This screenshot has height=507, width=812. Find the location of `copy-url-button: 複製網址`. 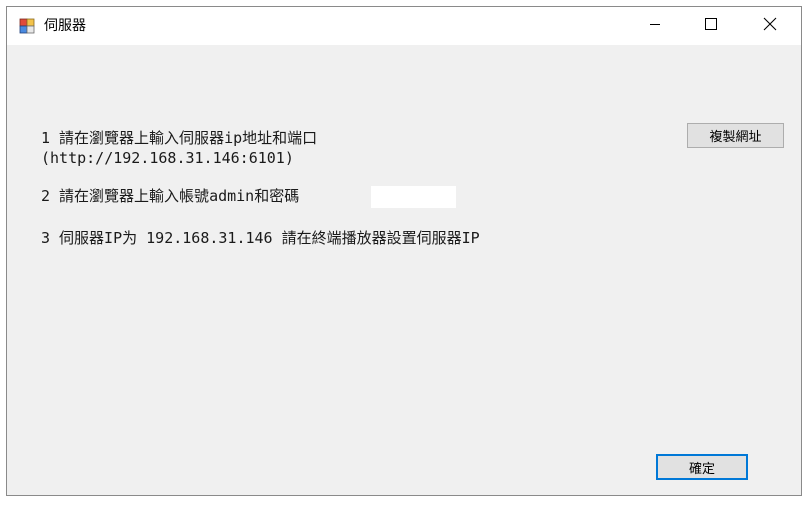

copy-url-button: 複製網址 is located at coordinates (735, 135).